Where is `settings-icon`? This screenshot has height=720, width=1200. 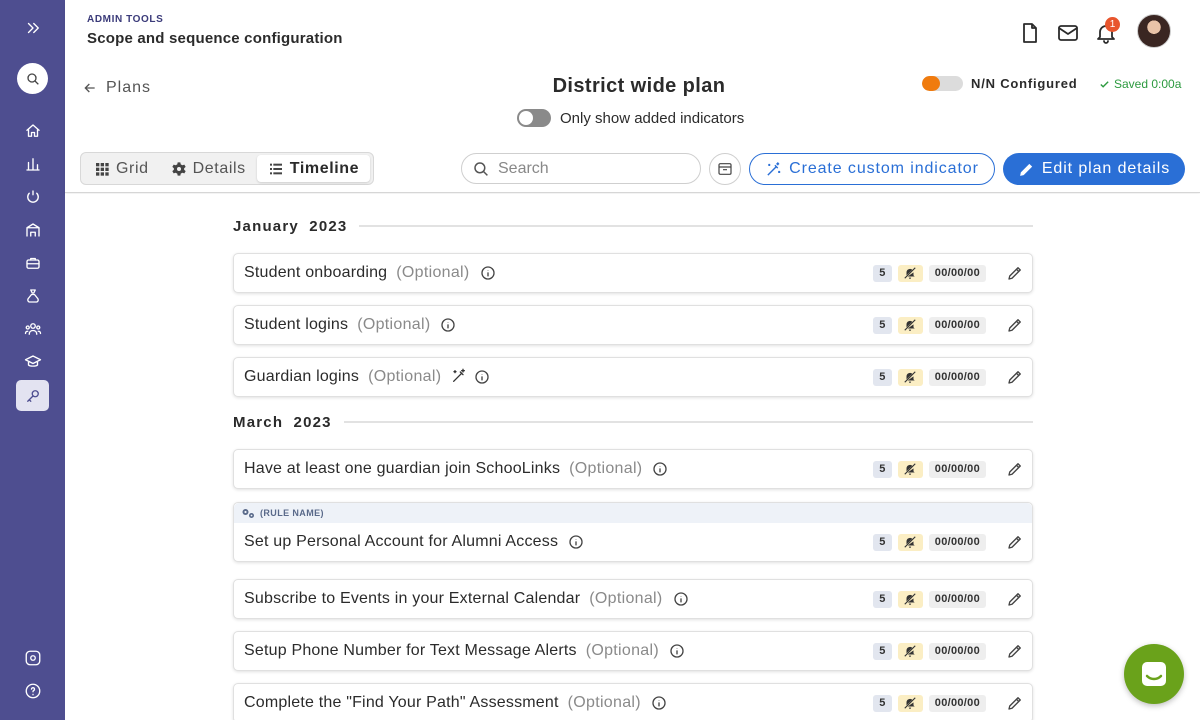 settings-icon is located at coordinates (32, 657).